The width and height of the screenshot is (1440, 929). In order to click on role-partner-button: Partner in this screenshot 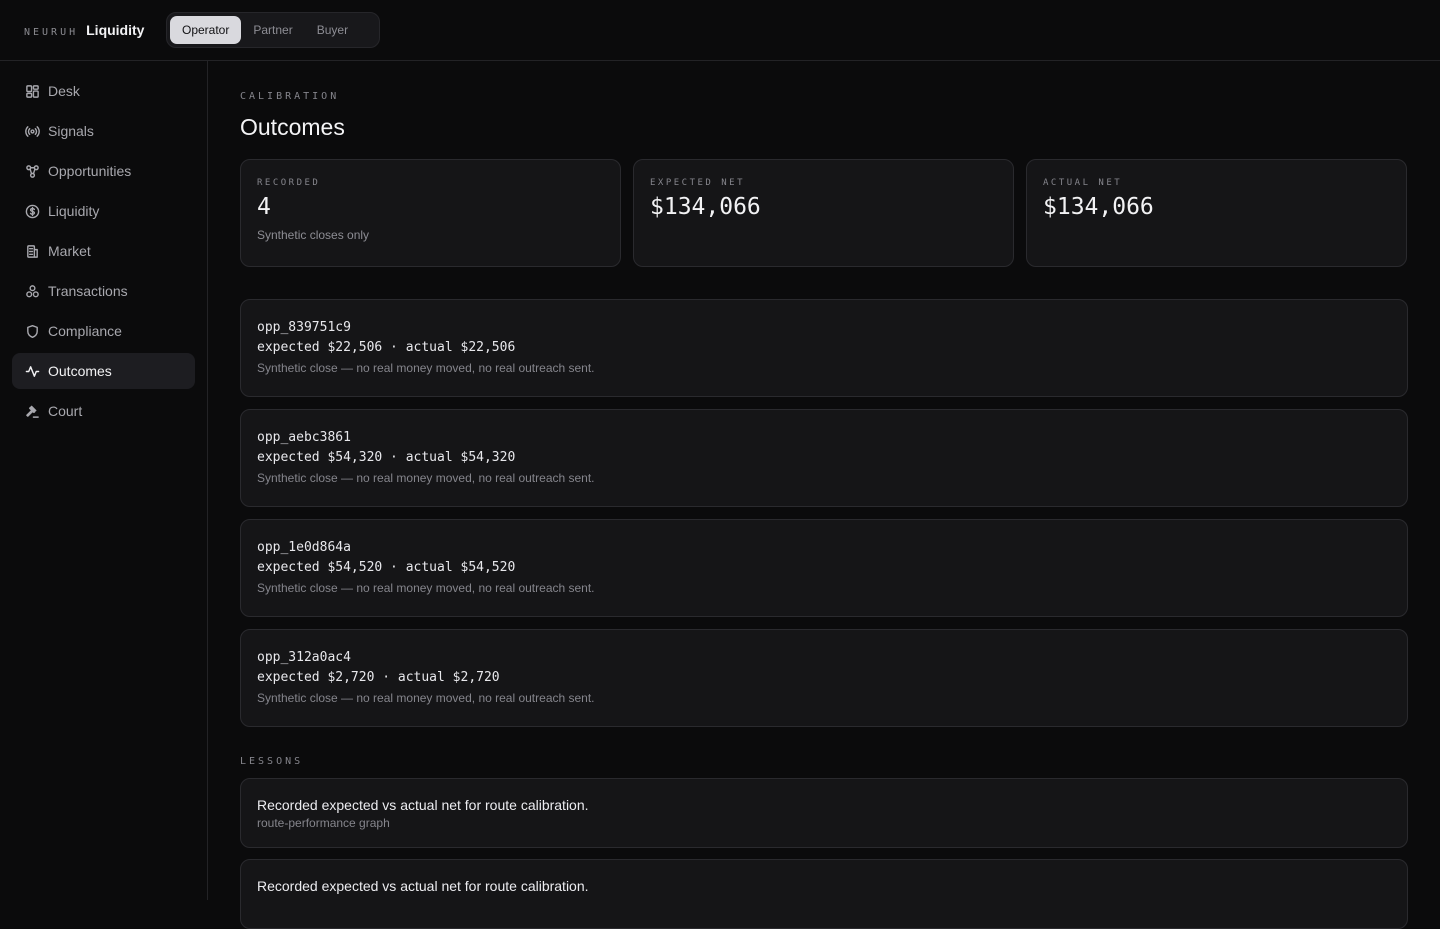, I will do `click(272, 30)`.